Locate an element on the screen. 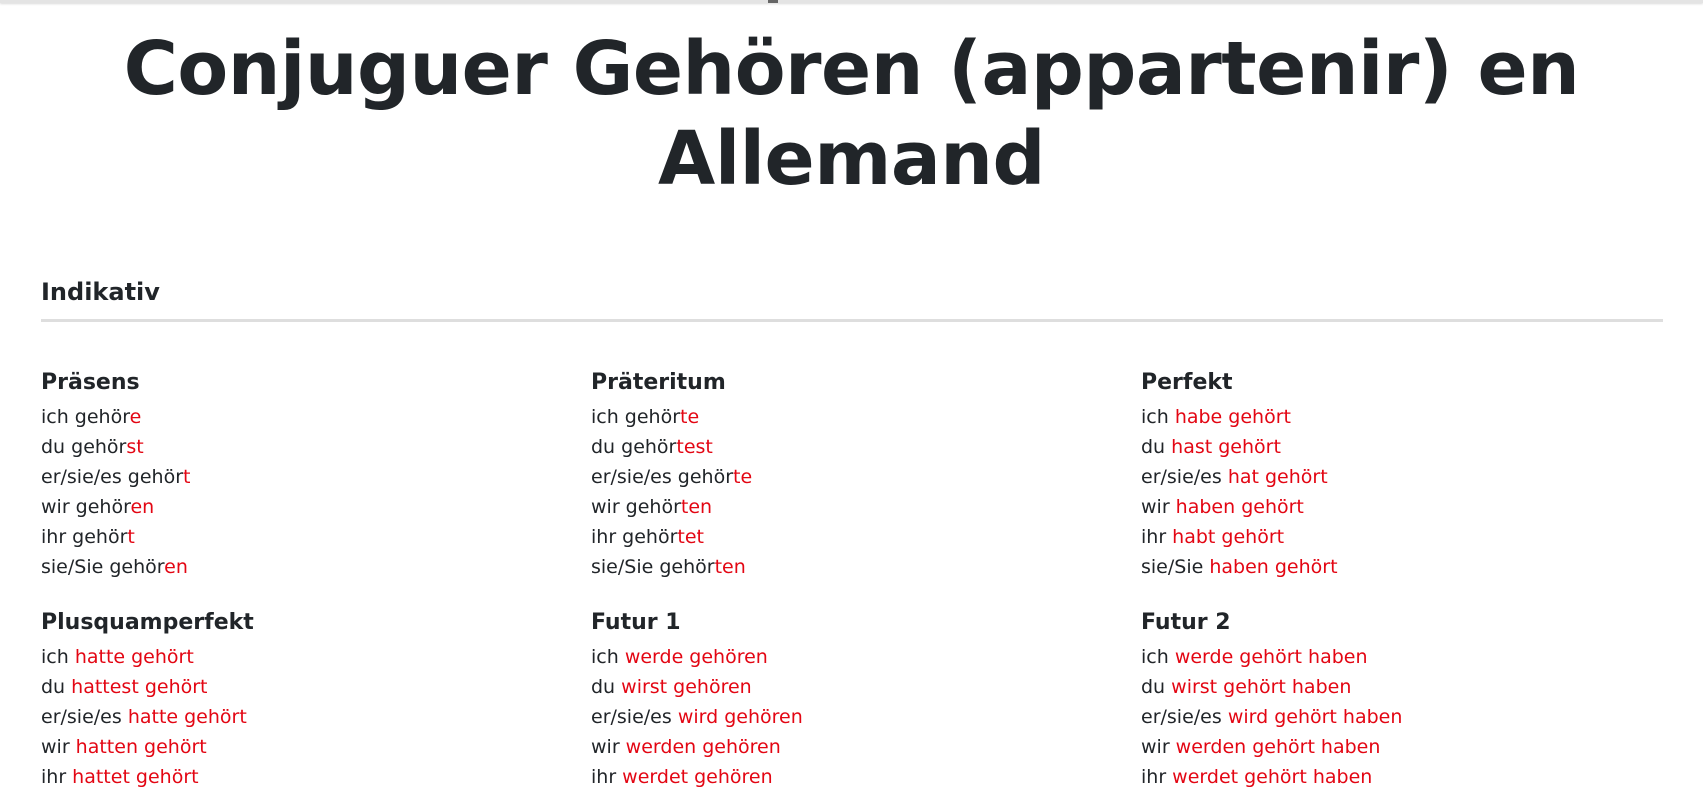  conjugation-ending: tet is located at coordinates (690, 537).